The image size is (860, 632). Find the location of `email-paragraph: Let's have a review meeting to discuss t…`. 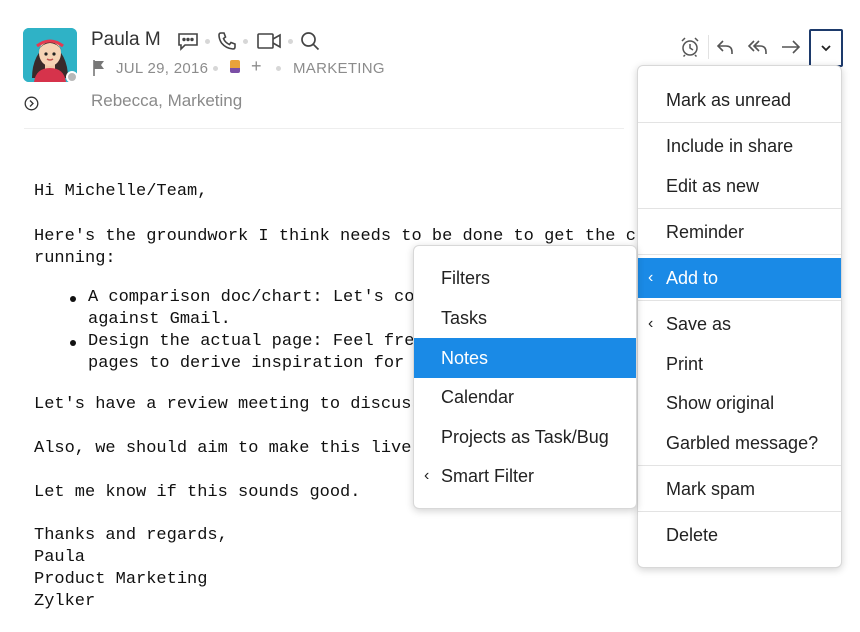

email-paragraph: Let's have a review meeting to discuss t… is located at coordinates (248, 404).